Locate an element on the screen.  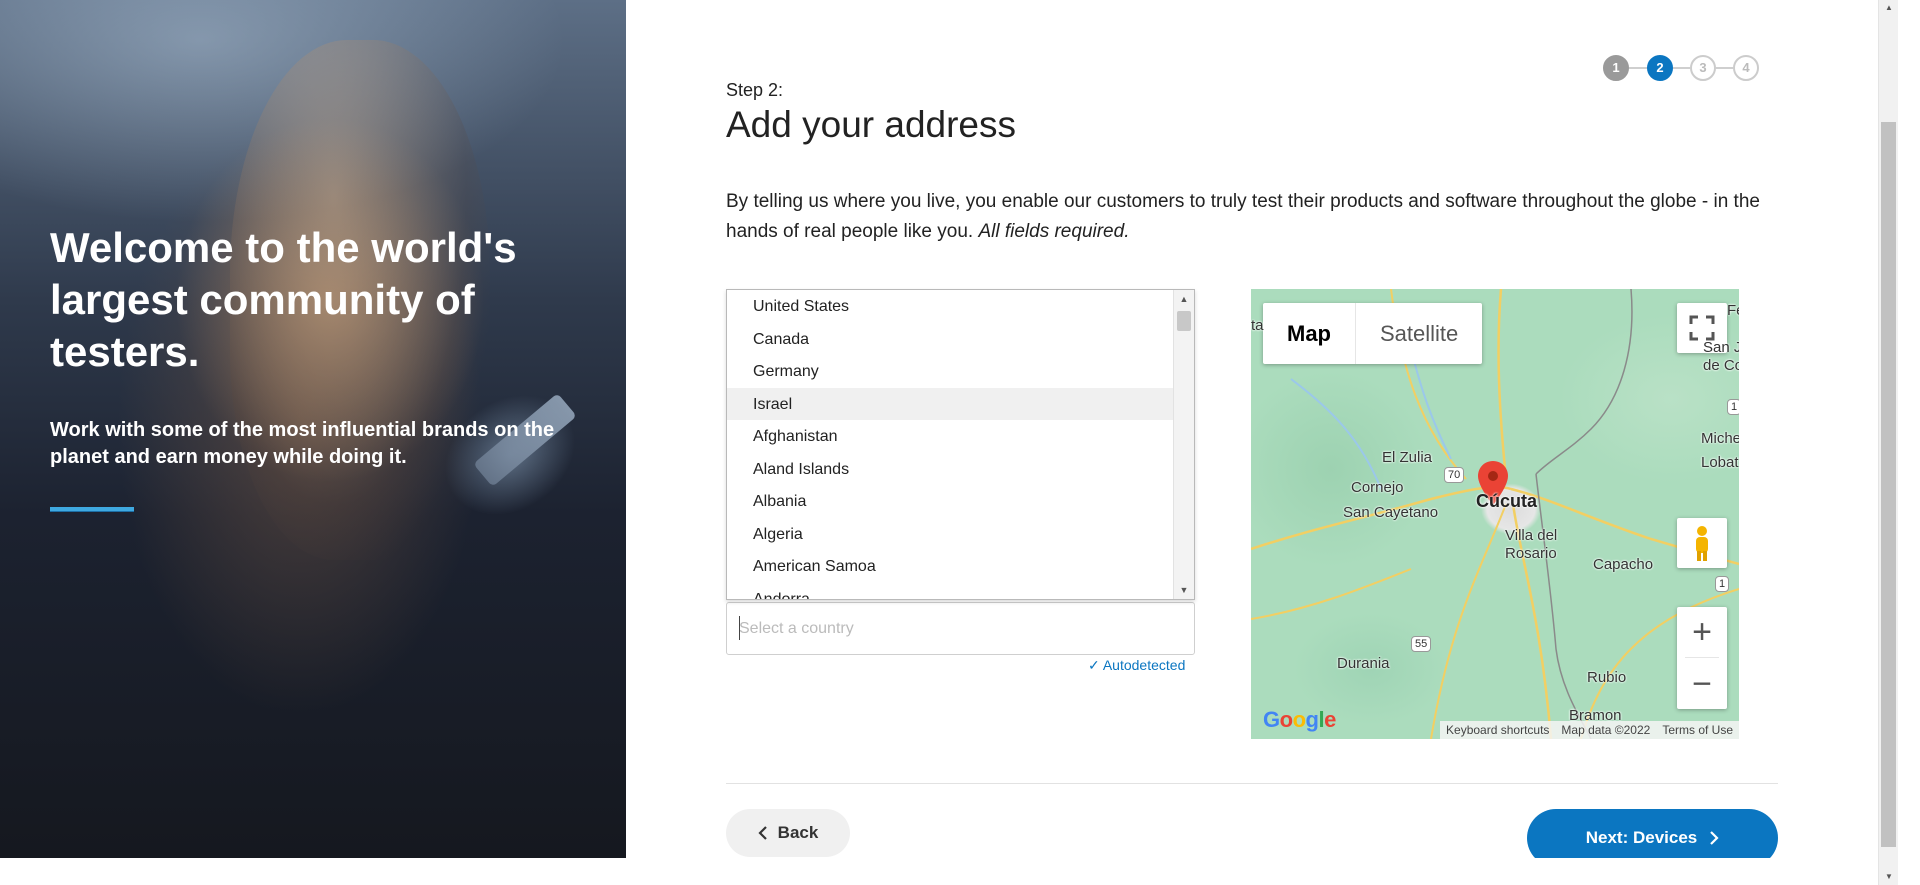
map-type-control: Map Satellite is located at coordinates (1373, 333).